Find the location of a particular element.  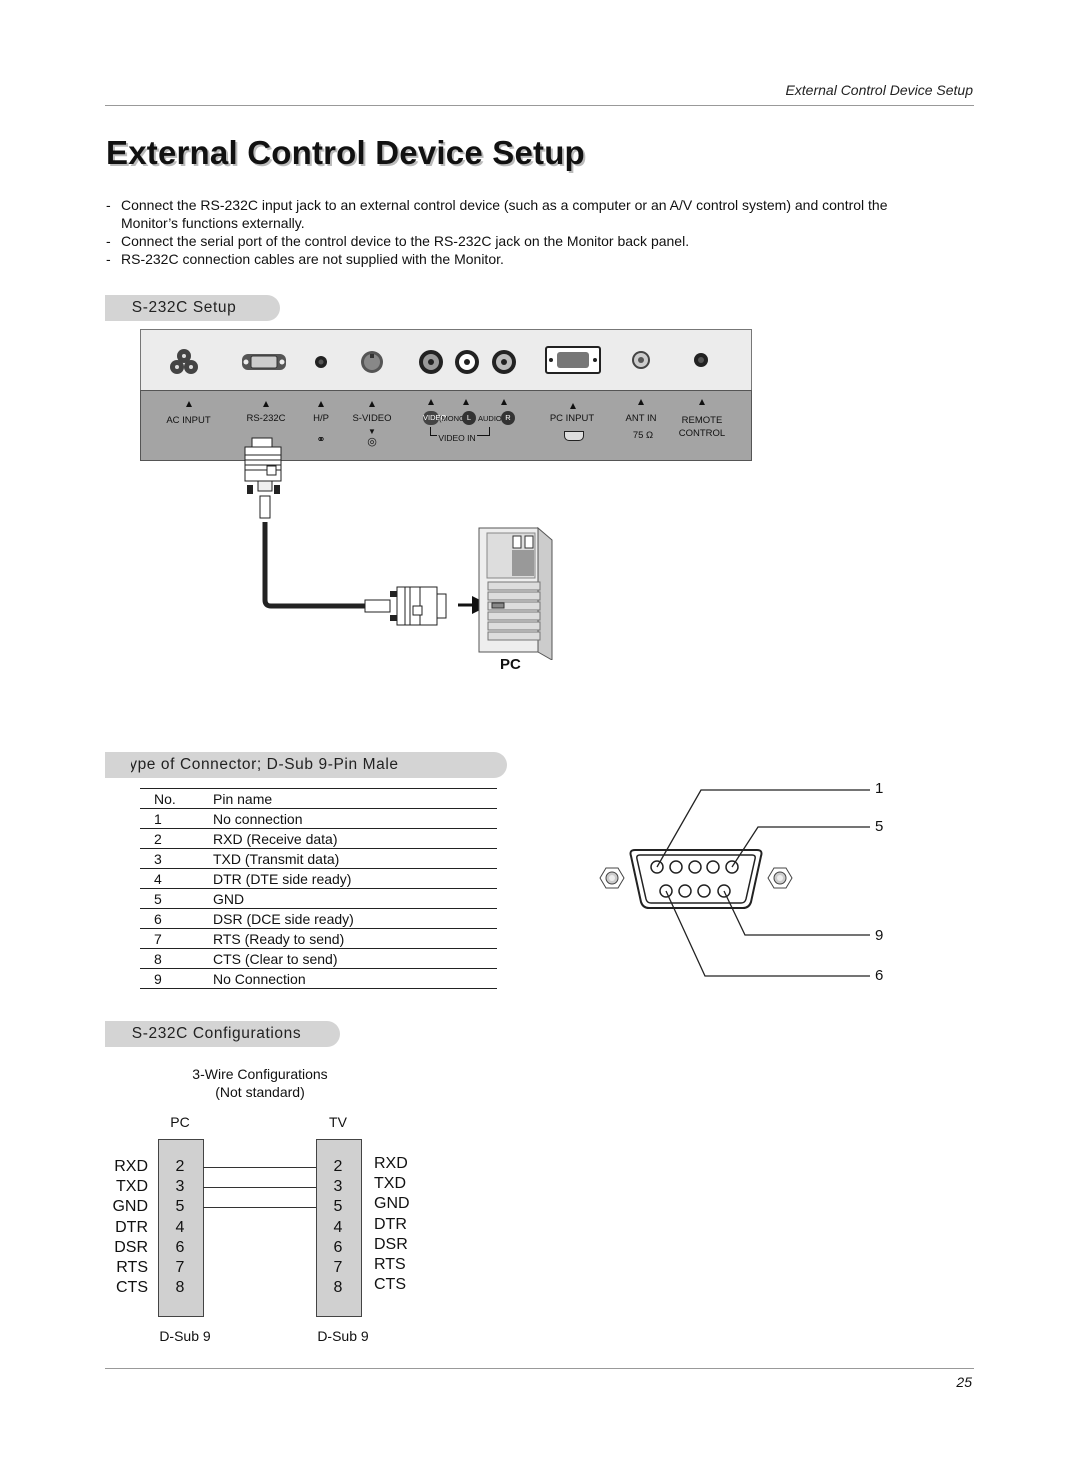

pc-pin-number: 6 is located at coordinates (180, 1247).